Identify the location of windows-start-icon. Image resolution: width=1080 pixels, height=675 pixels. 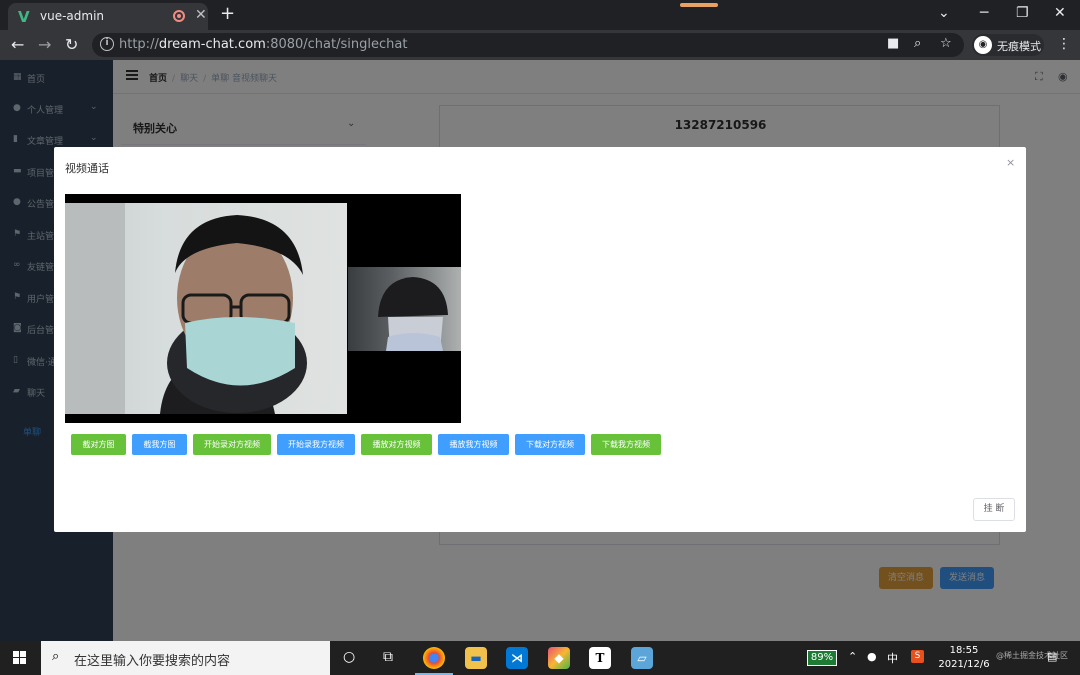
(20, 658).